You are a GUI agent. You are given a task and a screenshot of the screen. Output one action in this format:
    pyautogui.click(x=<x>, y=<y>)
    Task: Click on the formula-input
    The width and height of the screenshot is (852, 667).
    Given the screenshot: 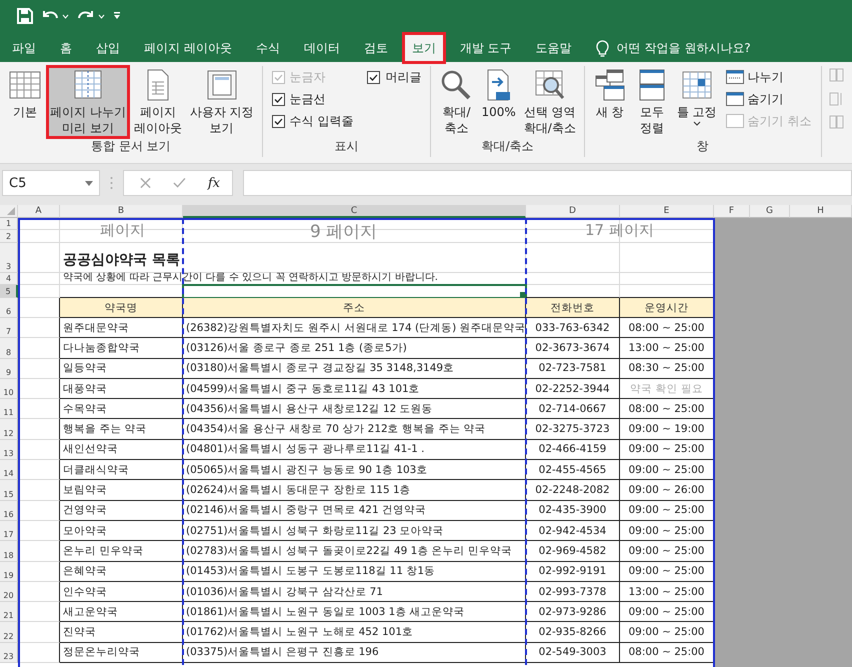 What is the action you would take?
    pyautogui.click(x=547, y=183)
    